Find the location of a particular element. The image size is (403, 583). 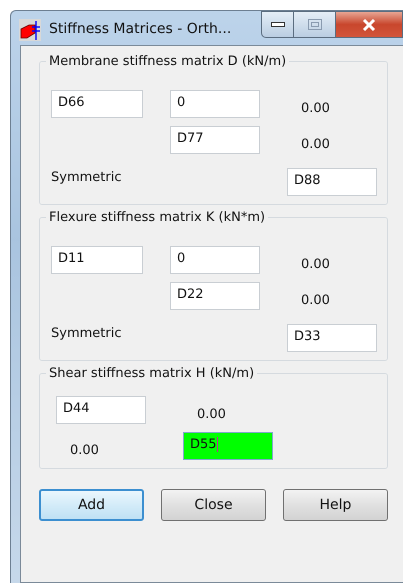

group-title: Shear stiffness matrix H (kN/m) is located at coordinates (152, 373).